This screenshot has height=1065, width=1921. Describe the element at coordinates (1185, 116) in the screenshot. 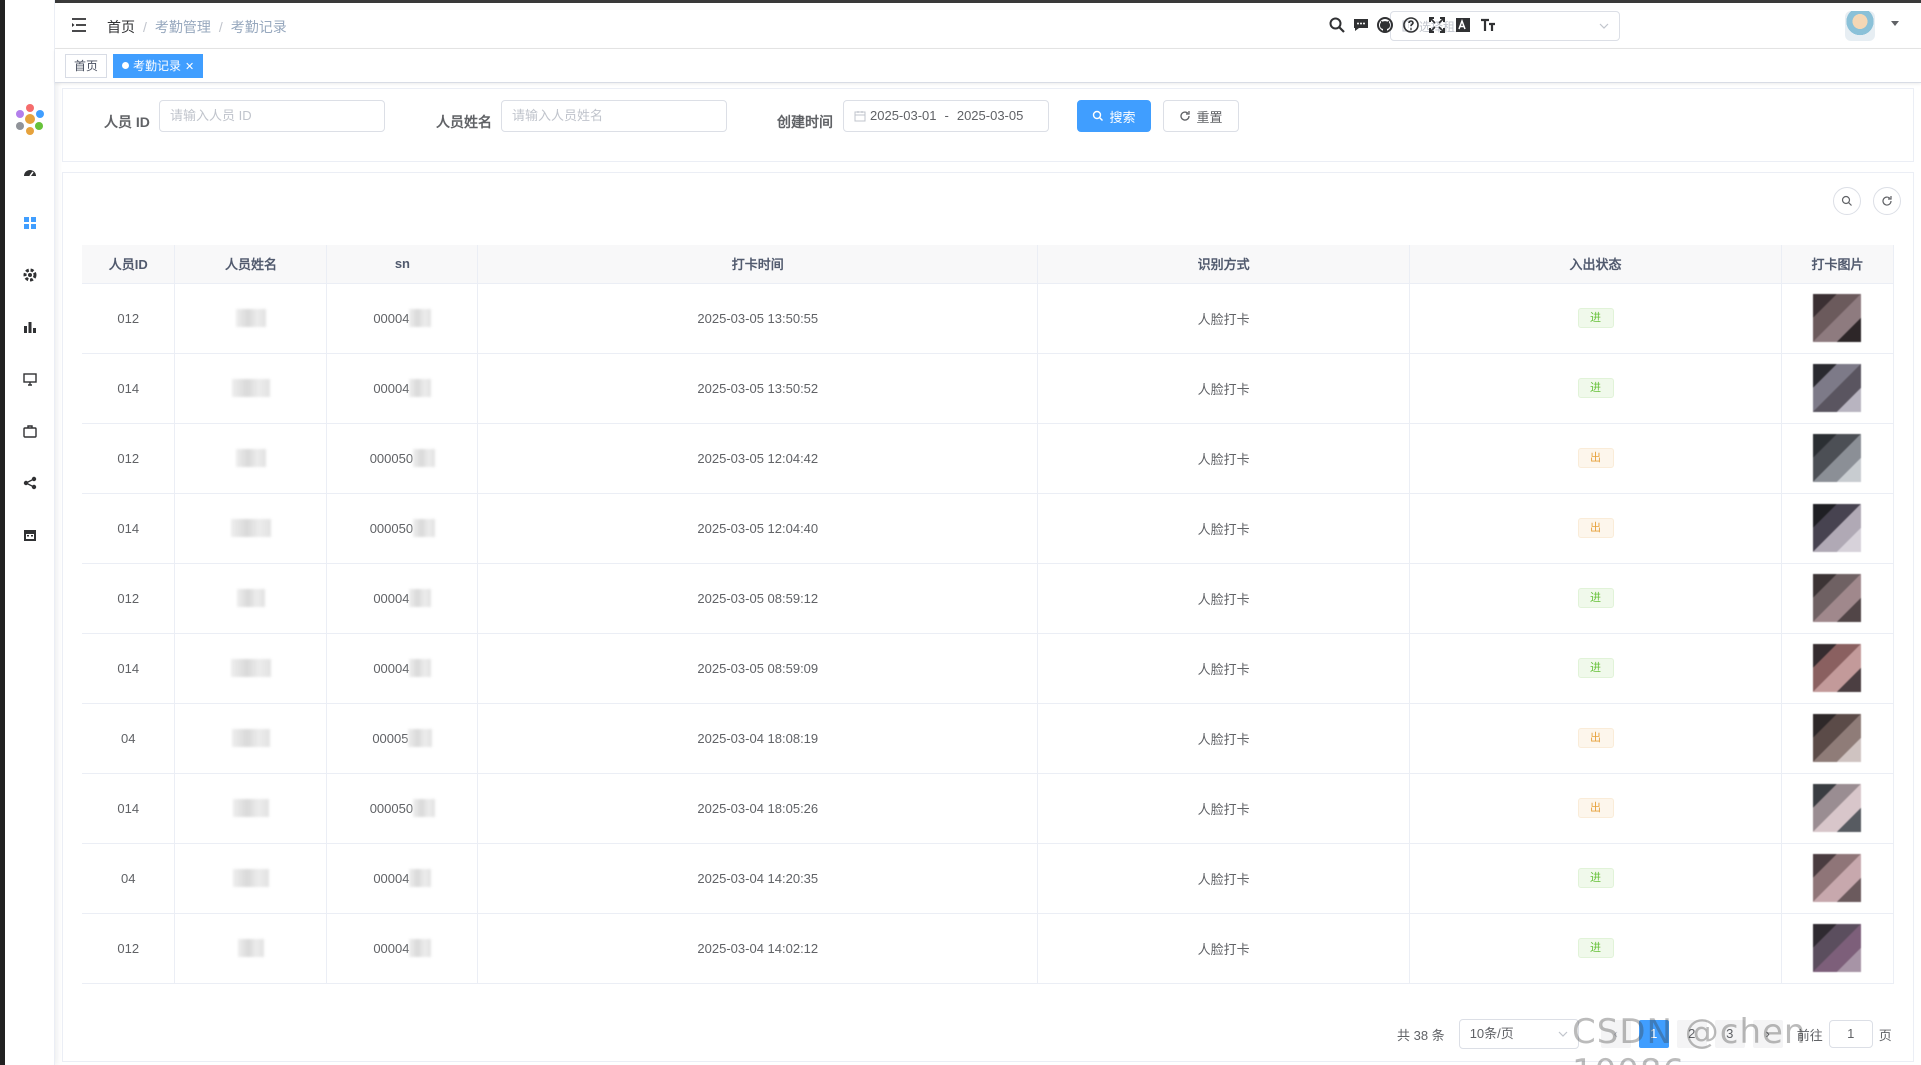

I see `refresh-icon` at that location.